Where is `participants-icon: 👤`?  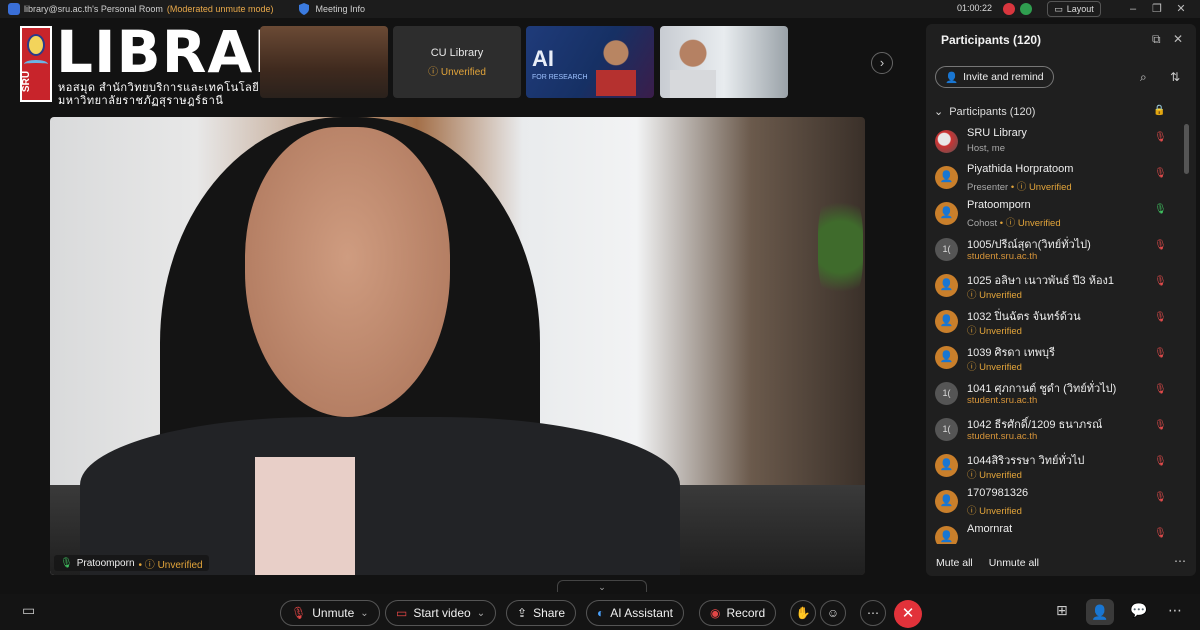
participants-icon: 👤 is located at coordinates (1100, 612).